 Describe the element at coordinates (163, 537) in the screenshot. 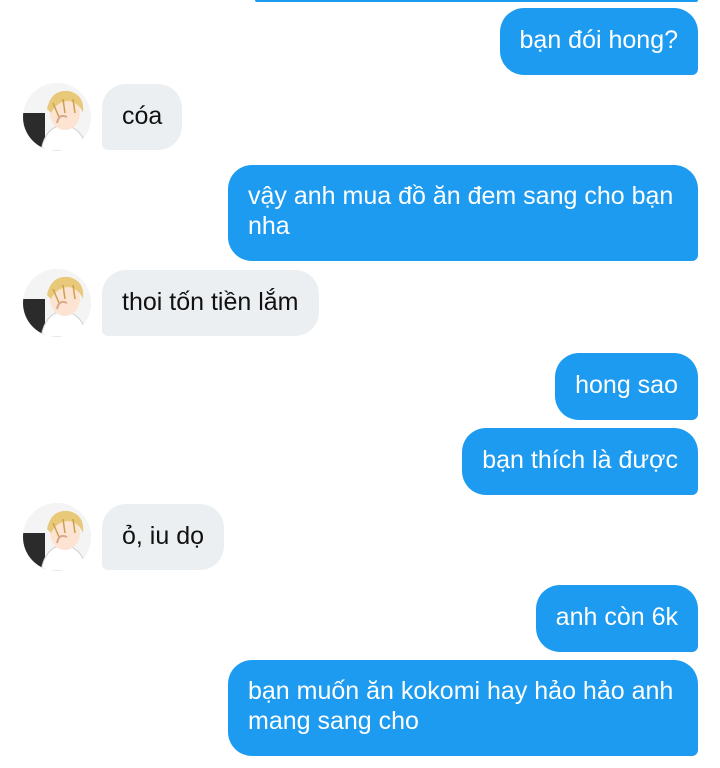

I see `incoming-message-bubble: ỏ, iu dọ` at that location.